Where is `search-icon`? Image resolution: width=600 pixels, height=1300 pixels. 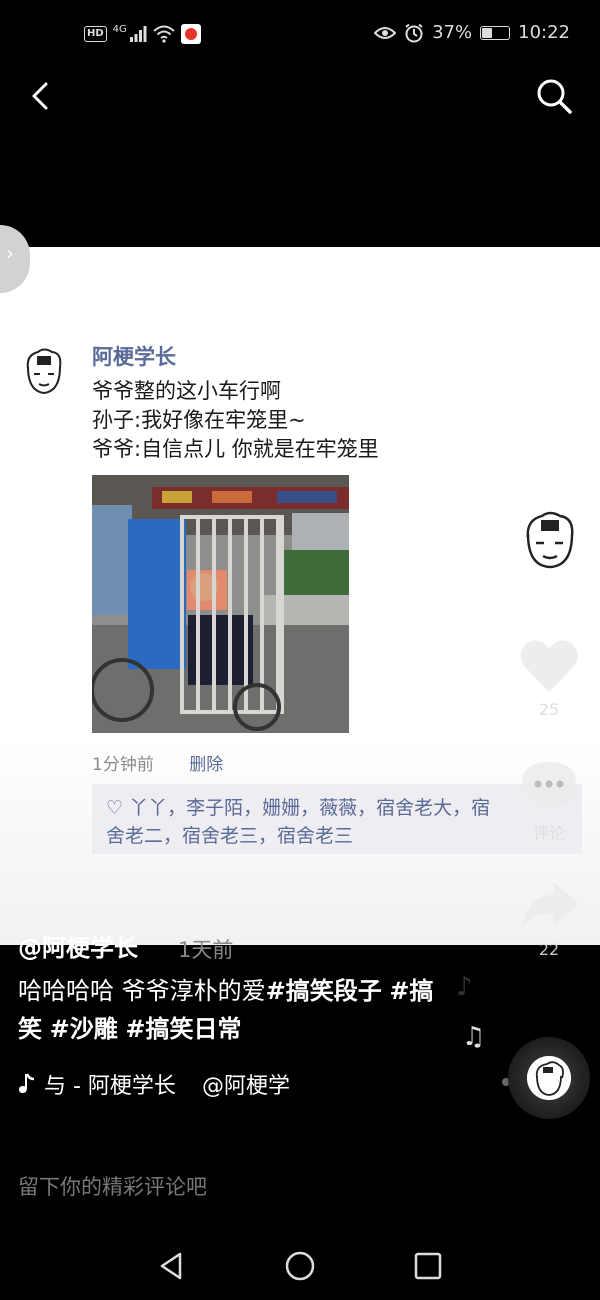 search-icon is located at coordinates (554, 96).